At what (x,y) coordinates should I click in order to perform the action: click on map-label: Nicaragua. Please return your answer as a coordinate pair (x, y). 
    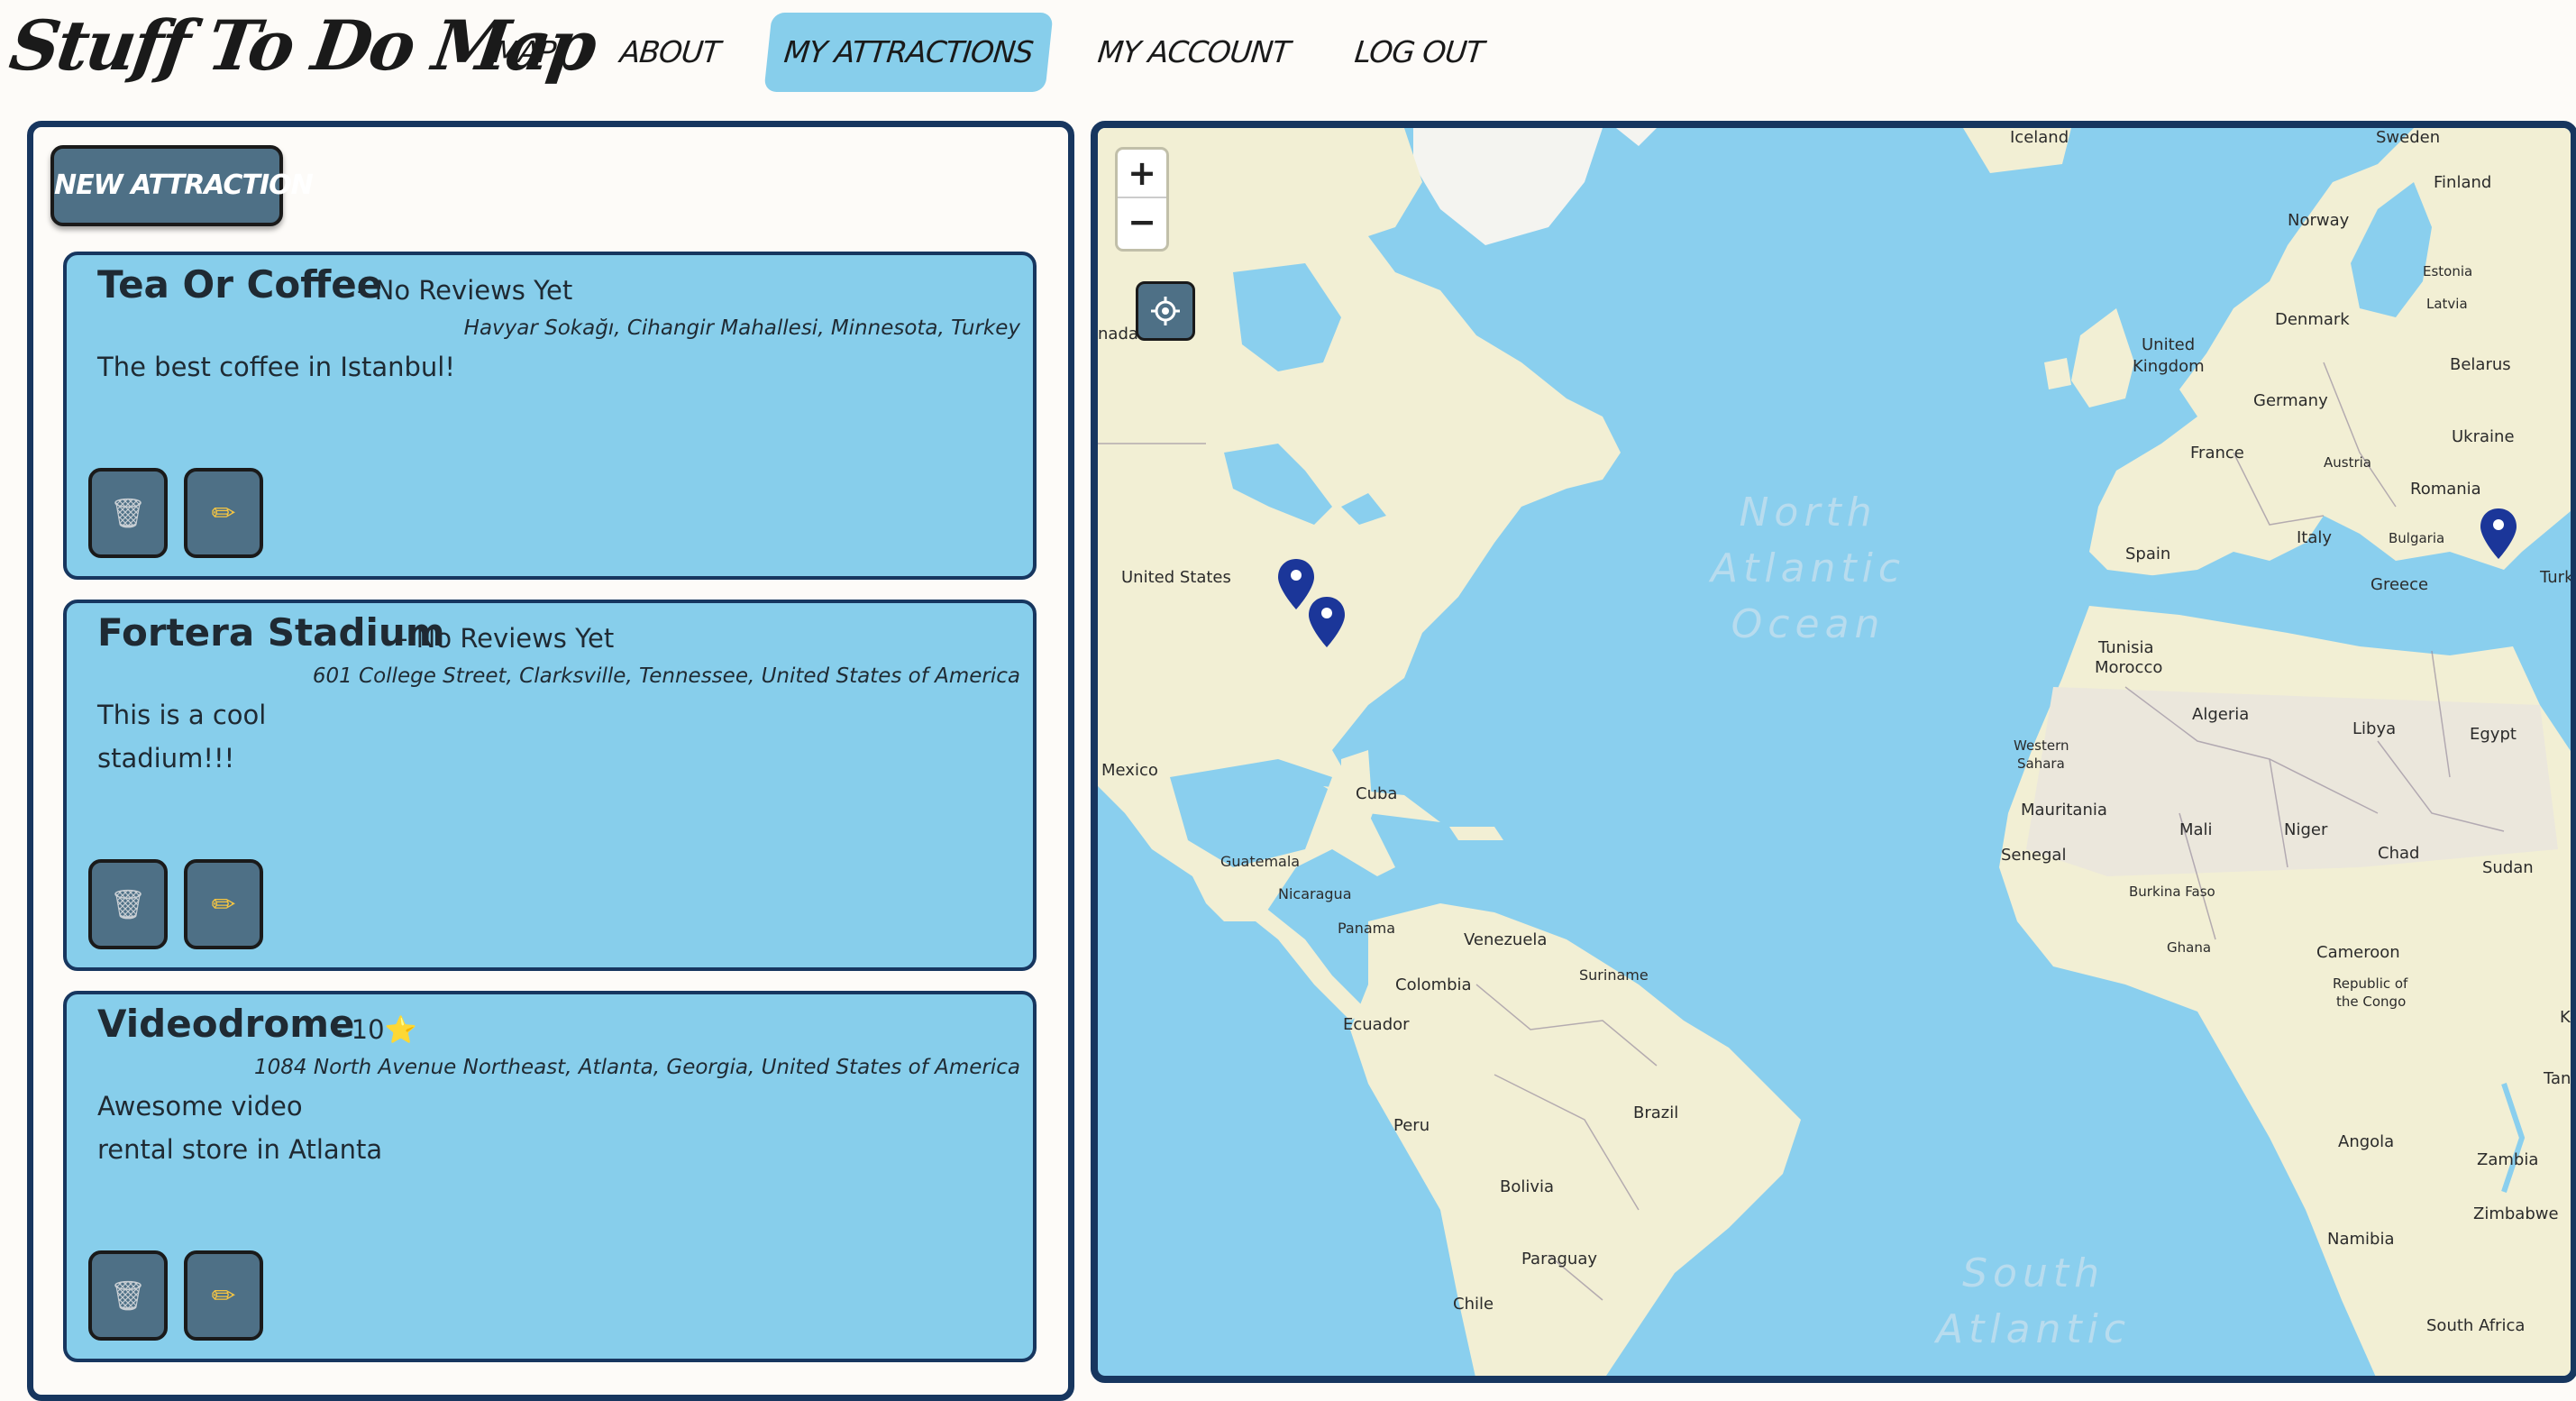
    Looking at the image, I should click on (1315, 893).